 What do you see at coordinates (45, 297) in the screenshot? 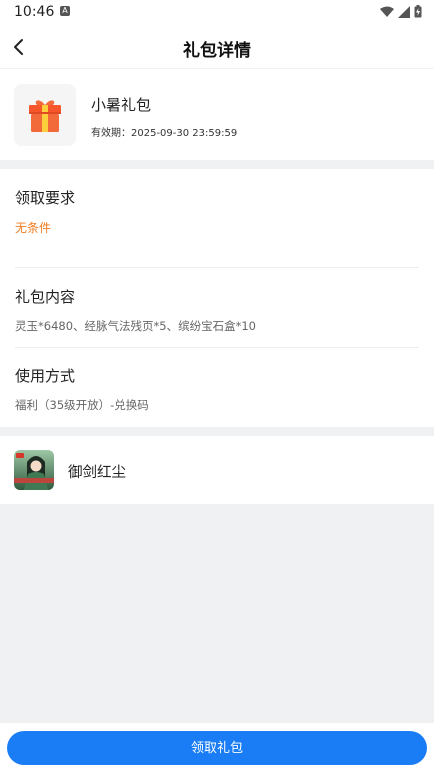
I see `contents-title: 礼包内容` at bounding box center [45, 297].